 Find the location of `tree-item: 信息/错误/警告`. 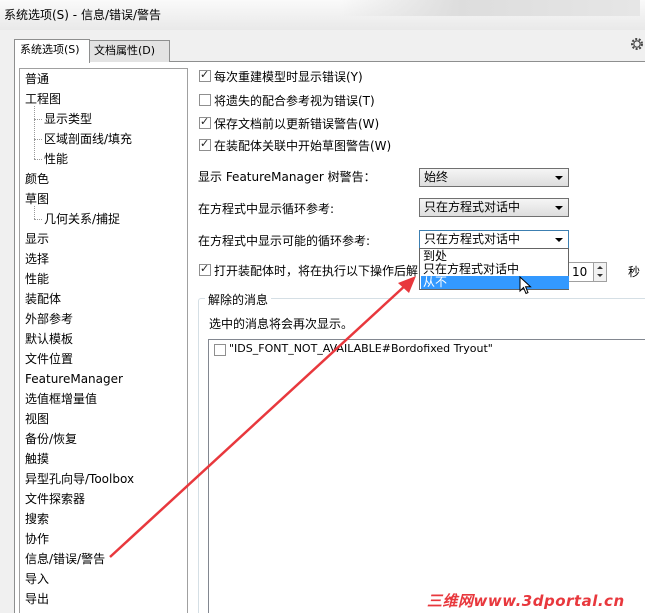

tree-item: 信息/错误/警告 is located at coordinates (65, 559).